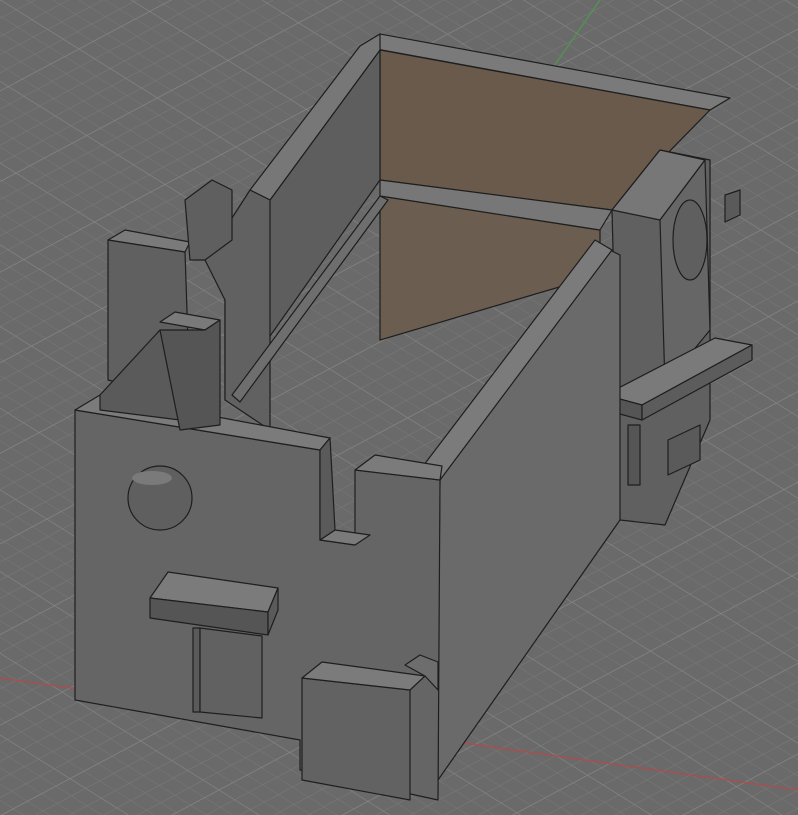  I want to click on right-screw-boss, so click(690, 240).